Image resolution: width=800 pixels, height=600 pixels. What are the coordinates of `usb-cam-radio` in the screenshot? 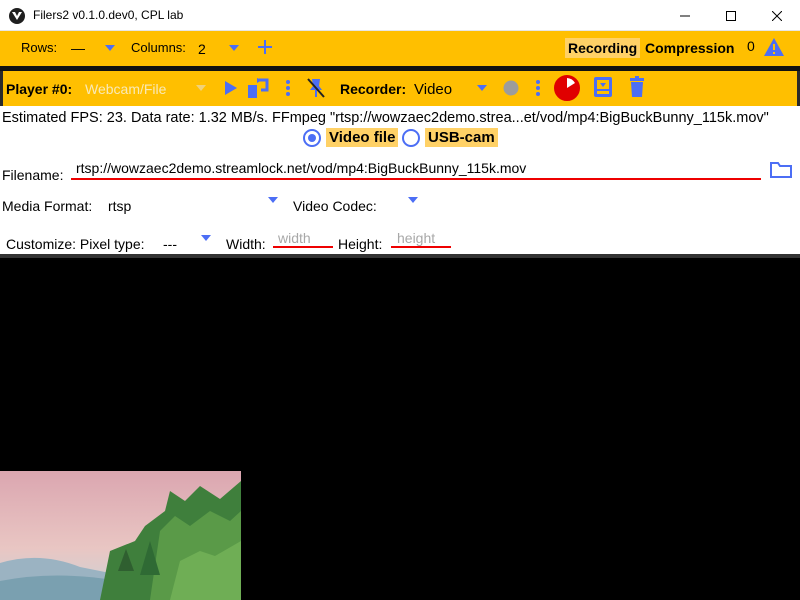 It's located at (411, 138).